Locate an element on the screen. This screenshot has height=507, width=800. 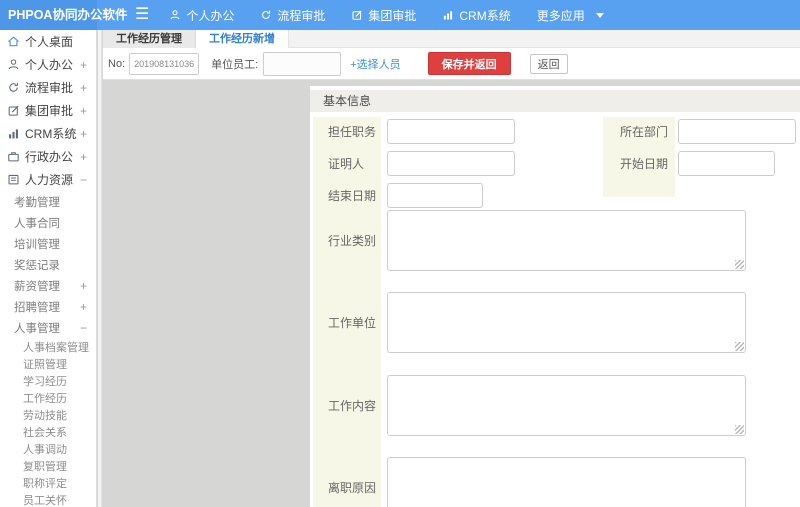
sidebar-item-label: 薪资管理 is located at coordinates (37, 286).